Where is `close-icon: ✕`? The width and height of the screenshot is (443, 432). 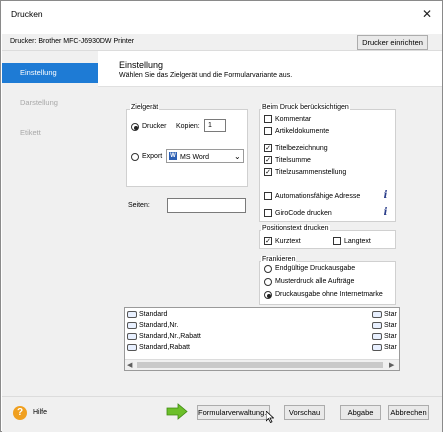 close-icon: ✕ is located at coordinates (427, 14).